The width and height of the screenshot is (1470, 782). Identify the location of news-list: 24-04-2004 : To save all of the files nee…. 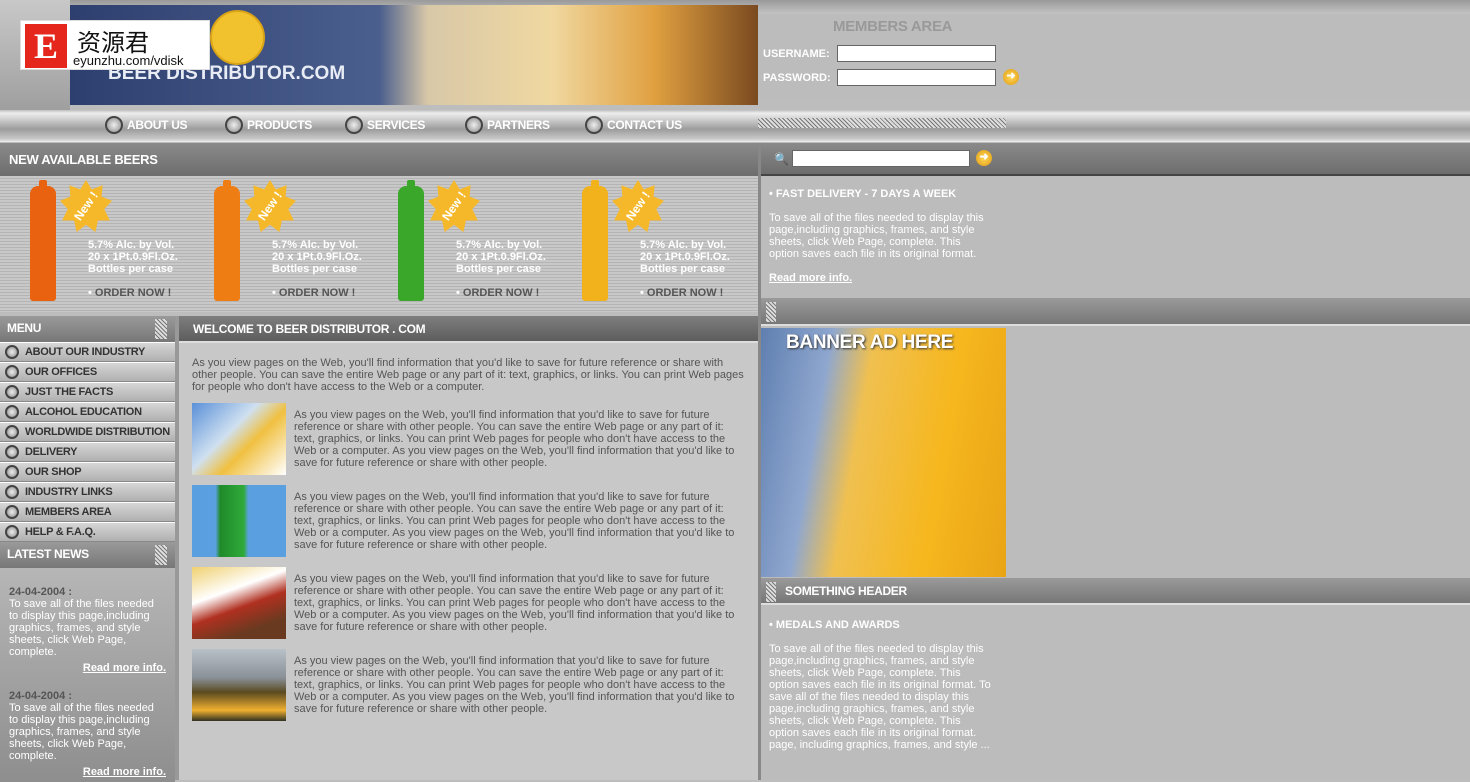
(87, 675).